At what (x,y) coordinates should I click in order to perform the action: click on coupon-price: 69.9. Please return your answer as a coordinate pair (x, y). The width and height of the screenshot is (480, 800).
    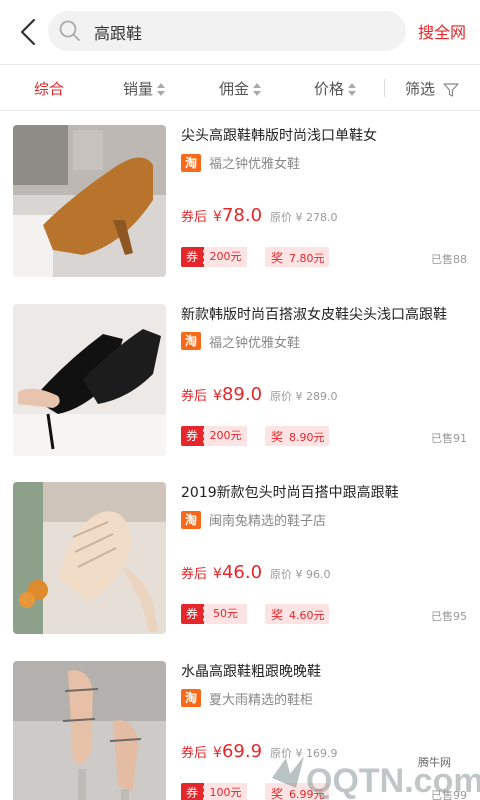
    Looking at the image, I should click on (242, 751).